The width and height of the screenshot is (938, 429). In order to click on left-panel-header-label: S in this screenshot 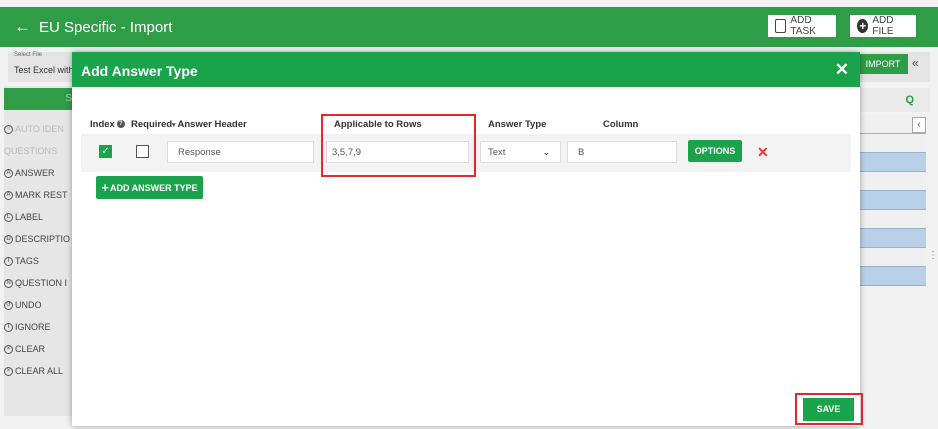, I will do `click(68, 98)`.